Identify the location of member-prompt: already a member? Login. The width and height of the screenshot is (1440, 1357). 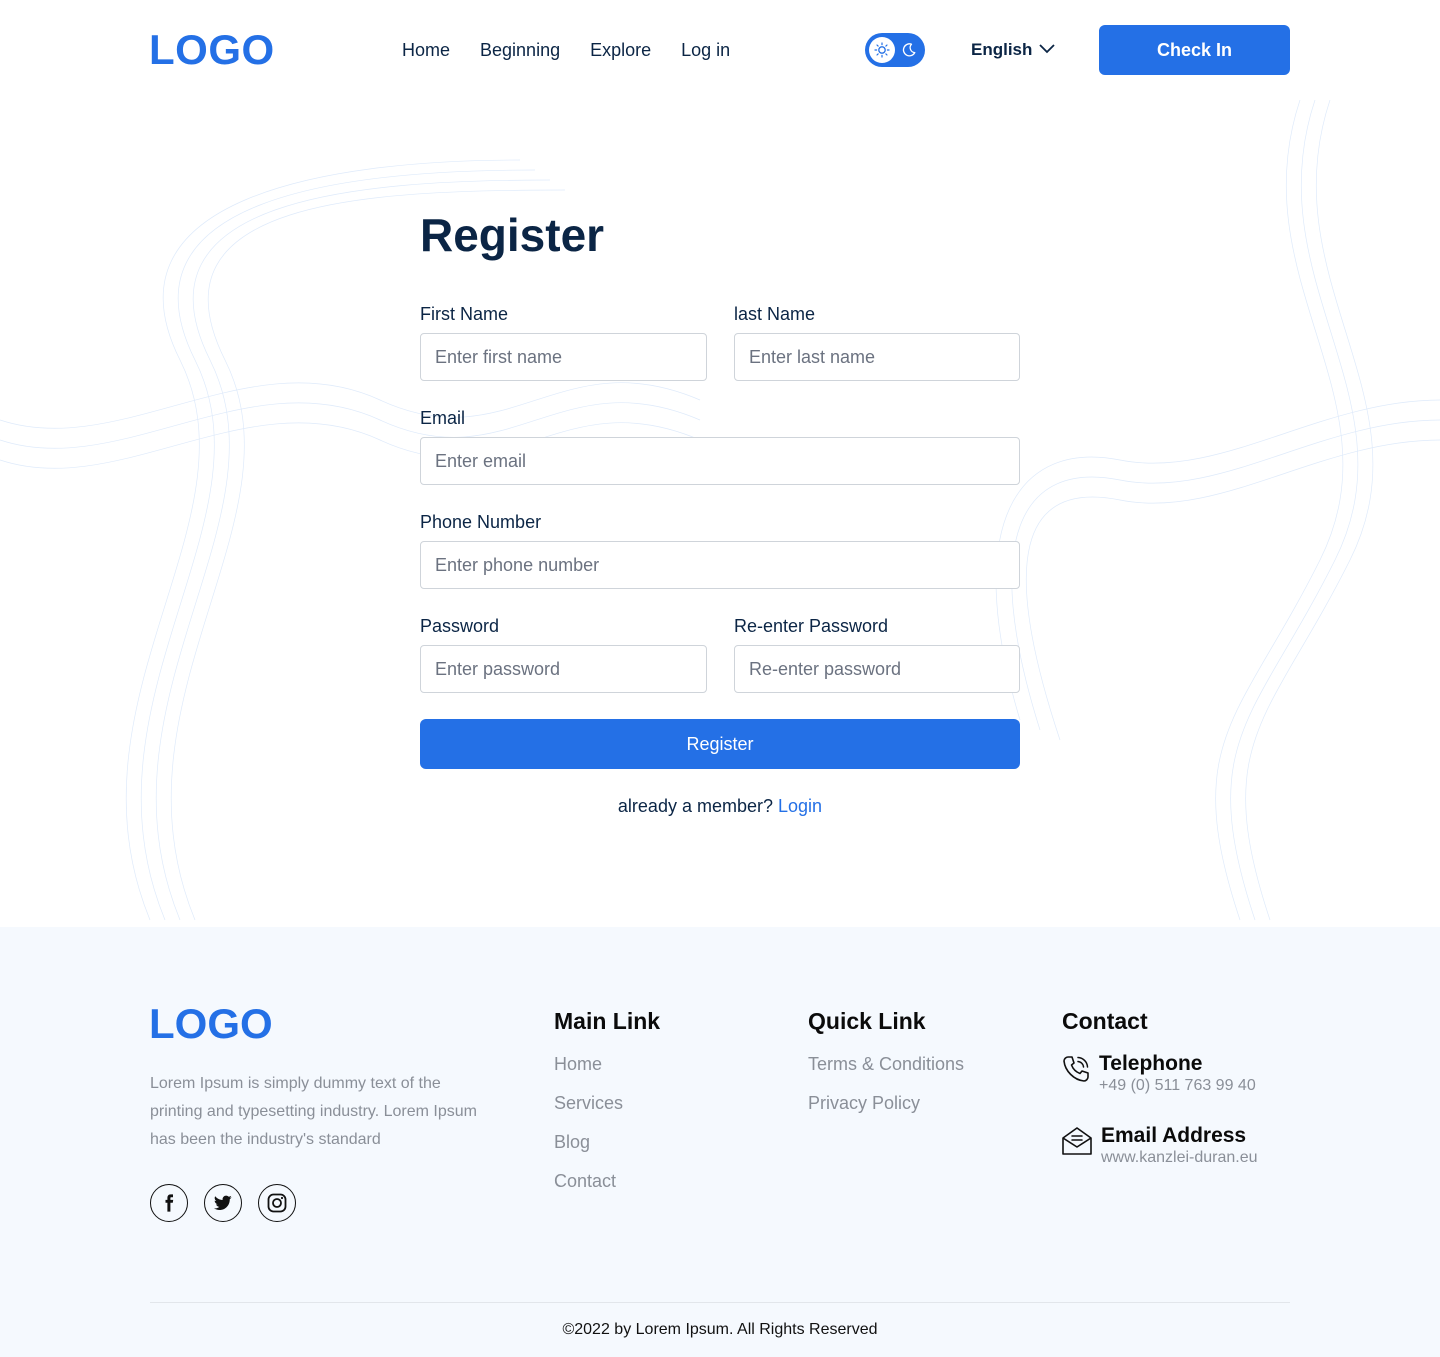
(720, 806).